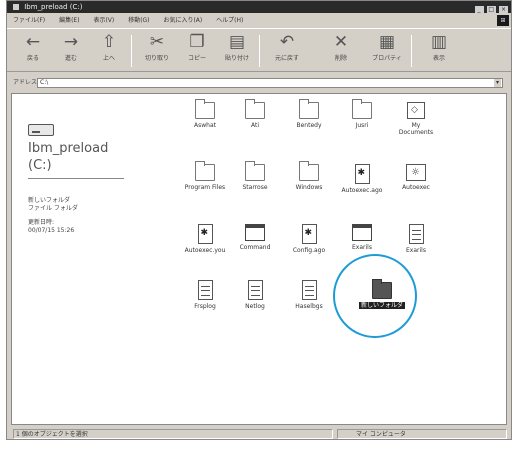 The width and height of the screenshot is (514, 449). I want to click on file-item-setup: Autoexec, so click(416, 177).